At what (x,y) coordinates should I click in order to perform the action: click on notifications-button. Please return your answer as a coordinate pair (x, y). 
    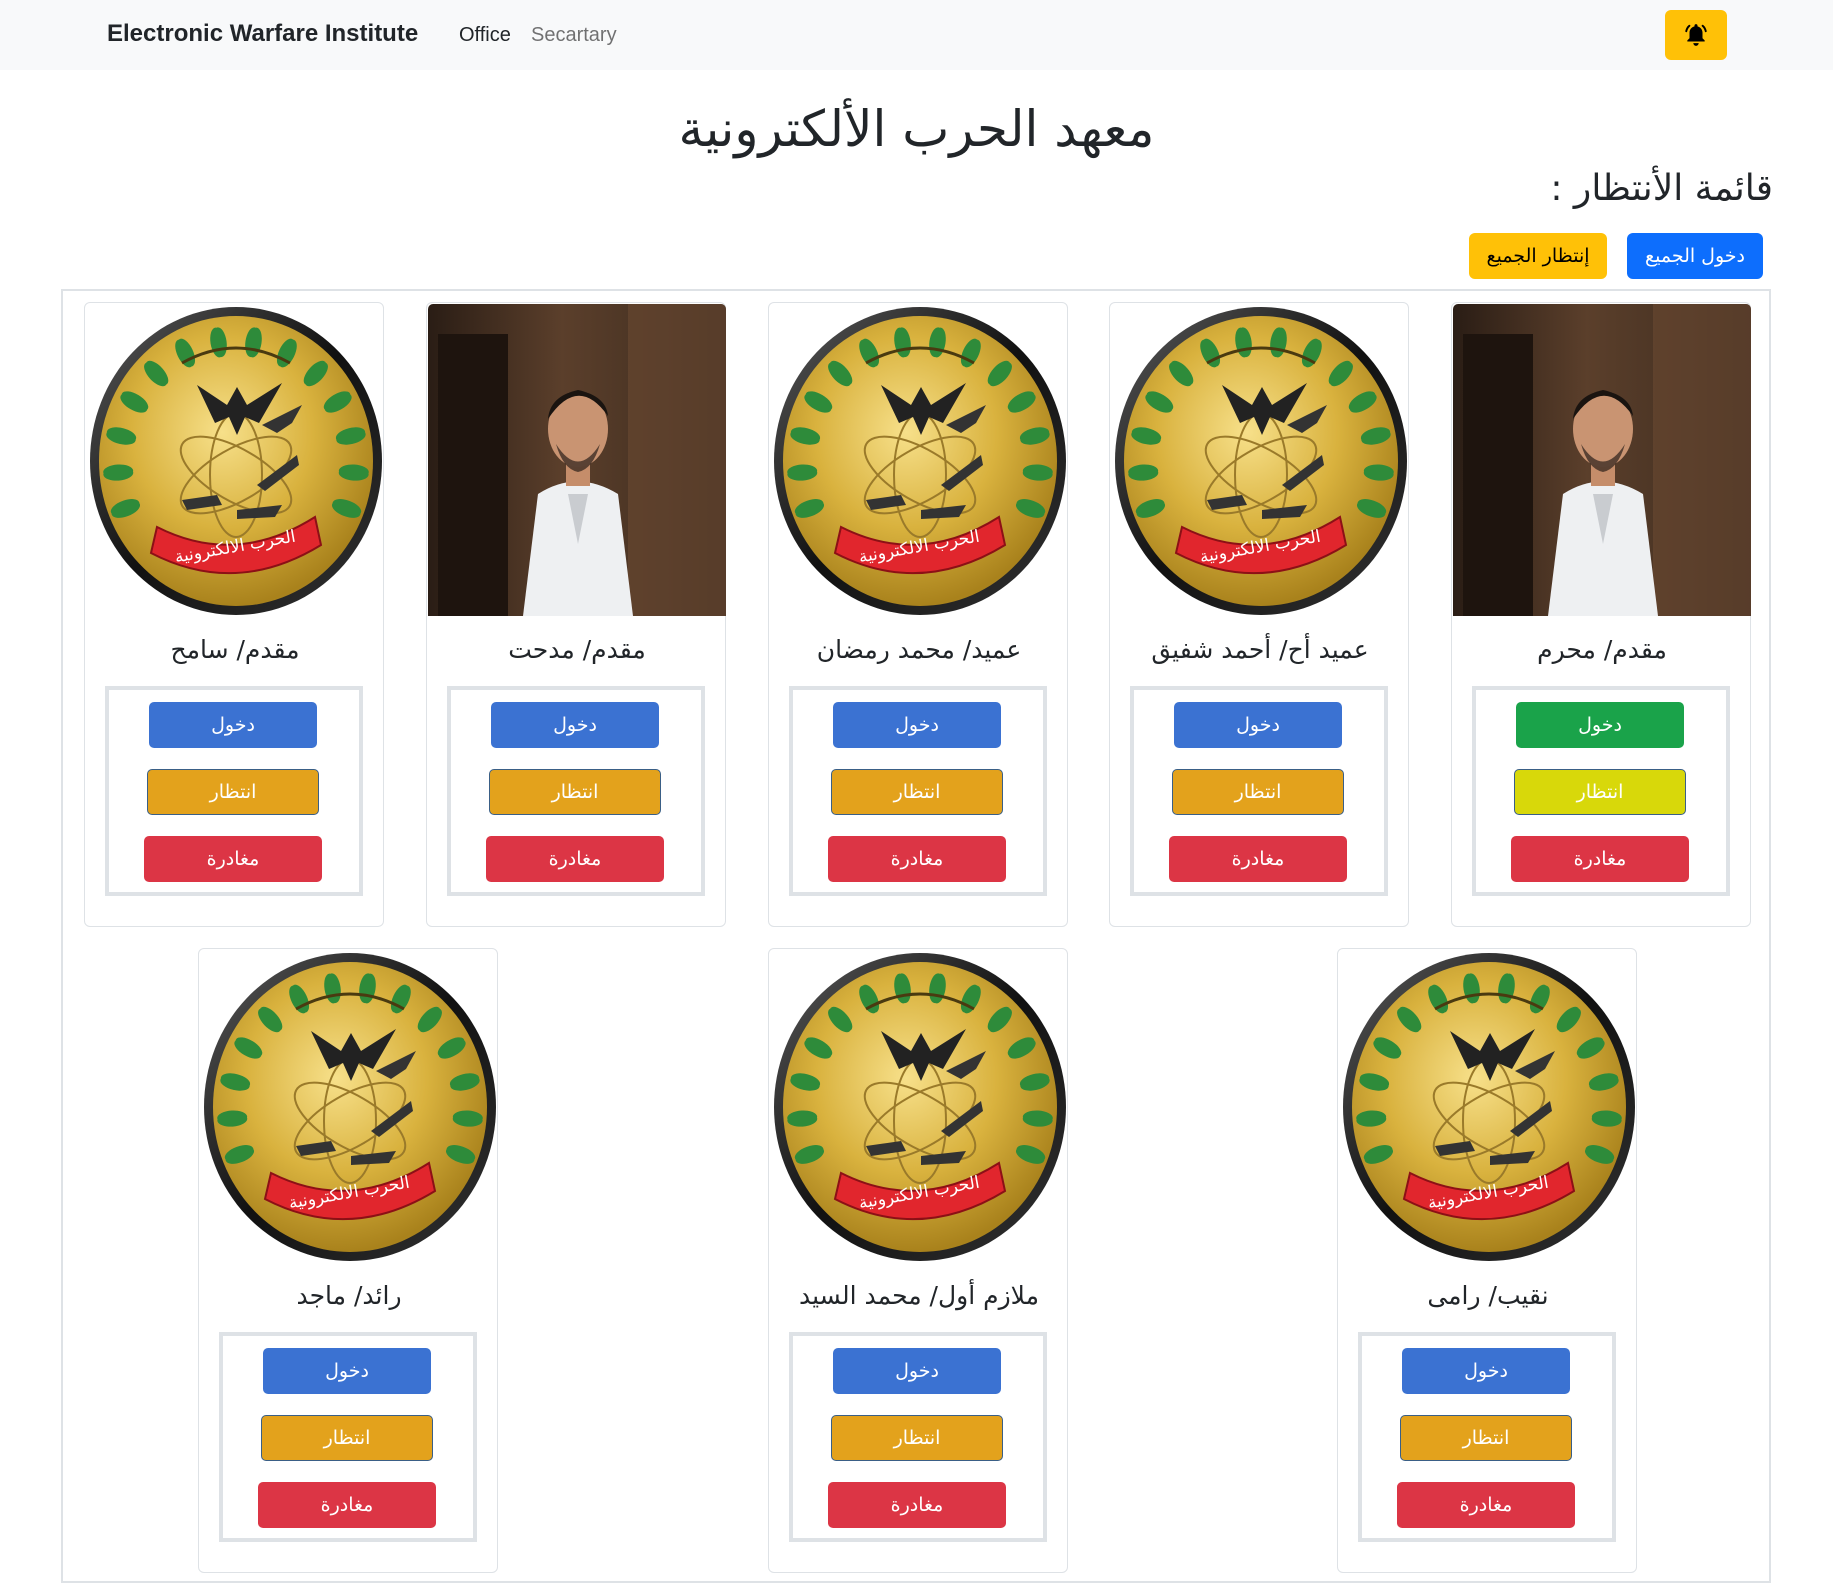
    Looking at the image, I should click on (1696, 35).